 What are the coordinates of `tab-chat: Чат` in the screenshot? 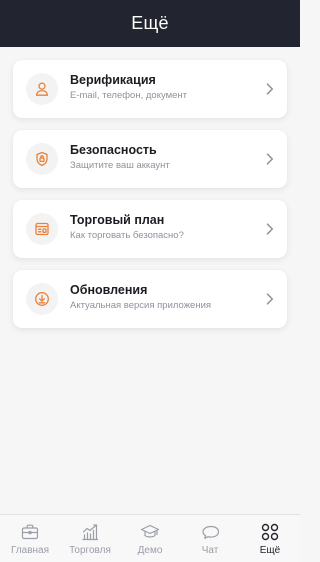 It's located at (210, 538).